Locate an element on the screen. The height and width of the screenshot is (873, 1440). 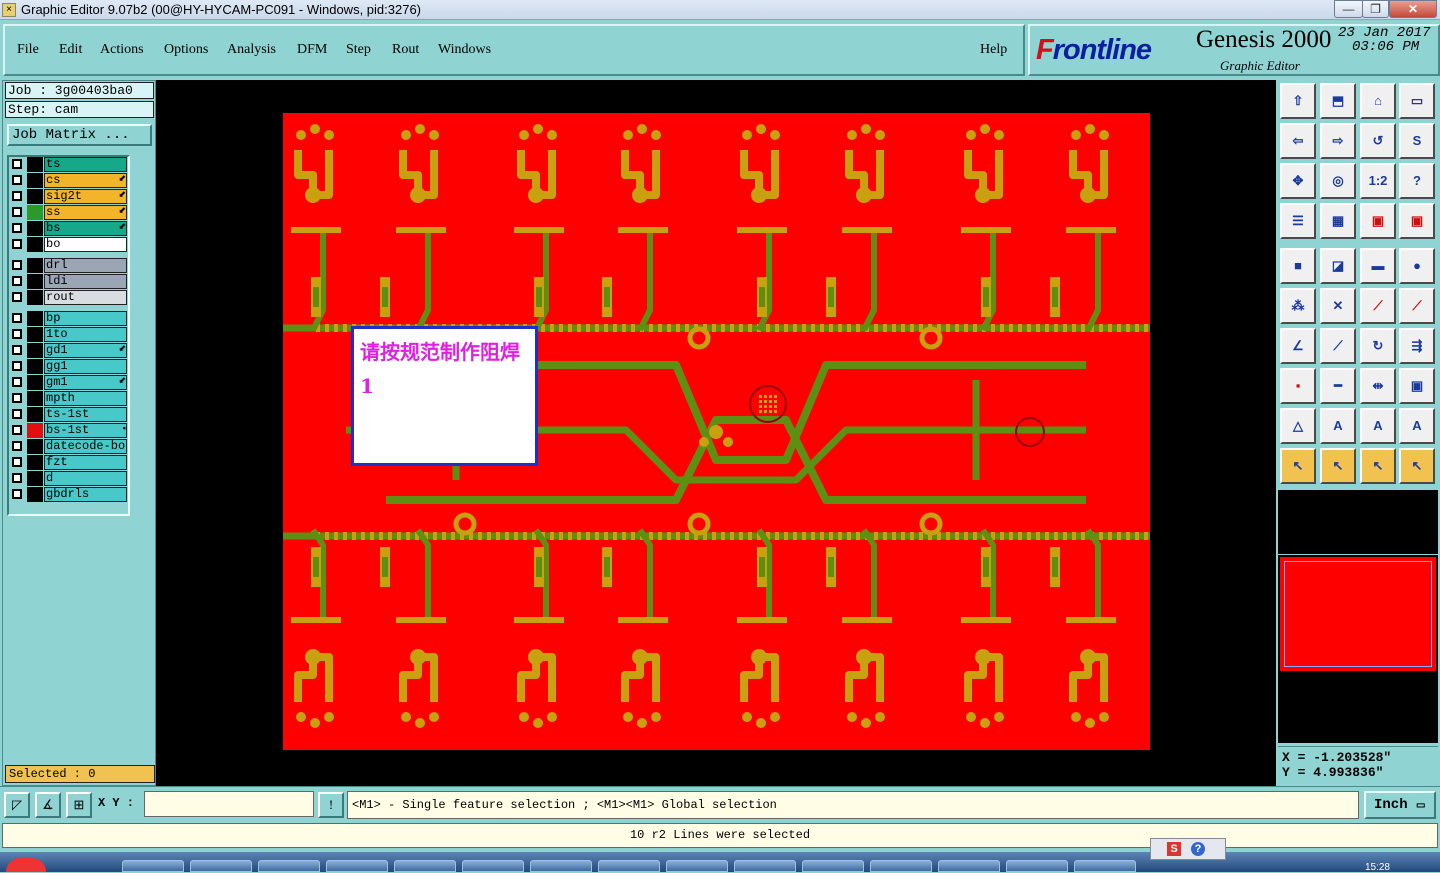
layer-name: gbdrls is located at coordinates (85, 494).